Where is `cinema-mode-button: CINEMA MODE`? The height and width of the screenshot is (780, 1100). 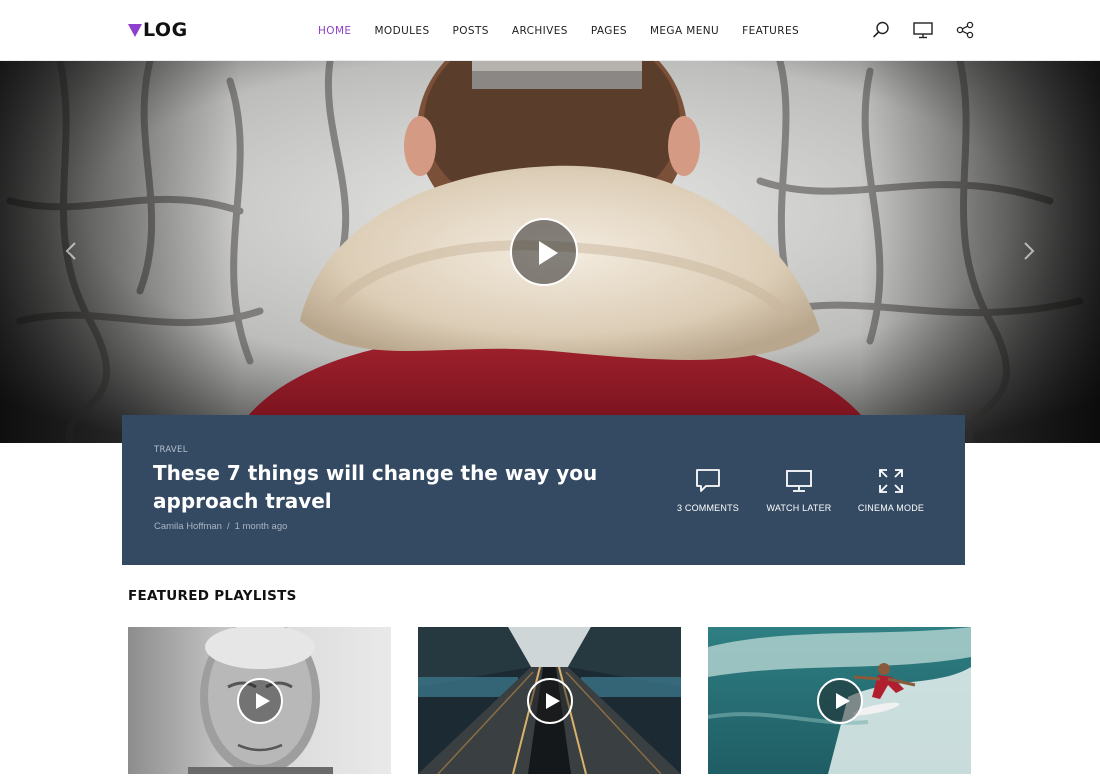 cinema-mode-button: CINEMA MODE is located at coordinates (891, 490).